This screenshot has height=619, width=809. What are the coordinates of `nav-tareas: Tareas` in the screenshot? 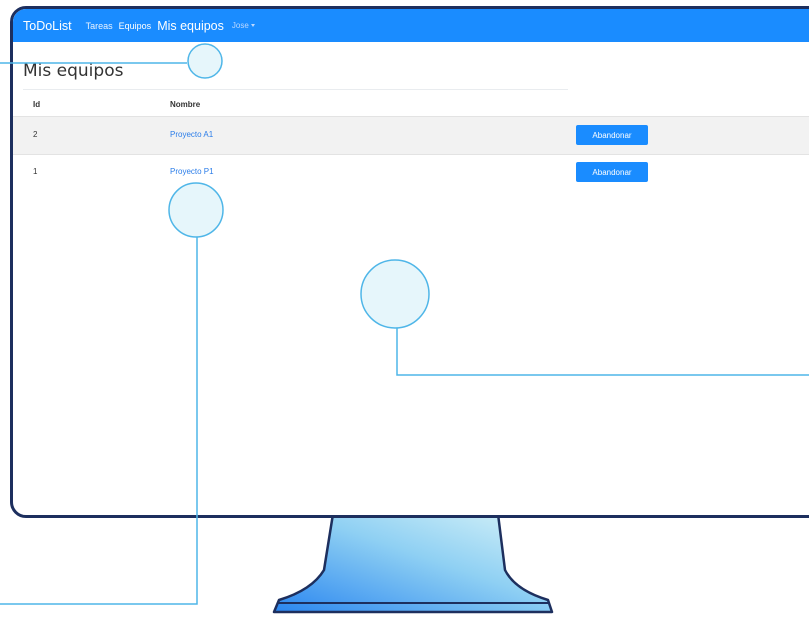 It's located at (99, 26).